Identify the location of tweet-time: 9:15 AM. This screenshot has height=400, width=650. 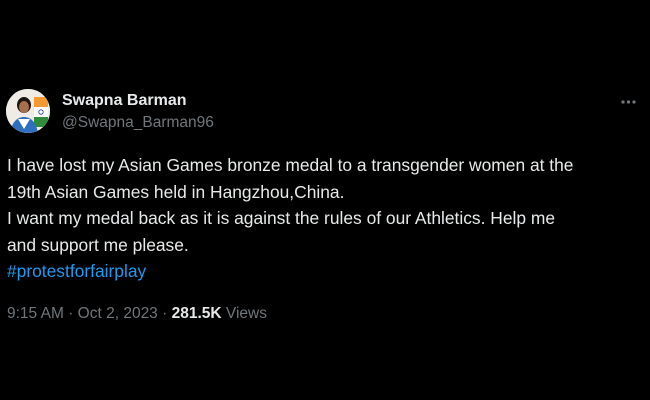
(35, 313).